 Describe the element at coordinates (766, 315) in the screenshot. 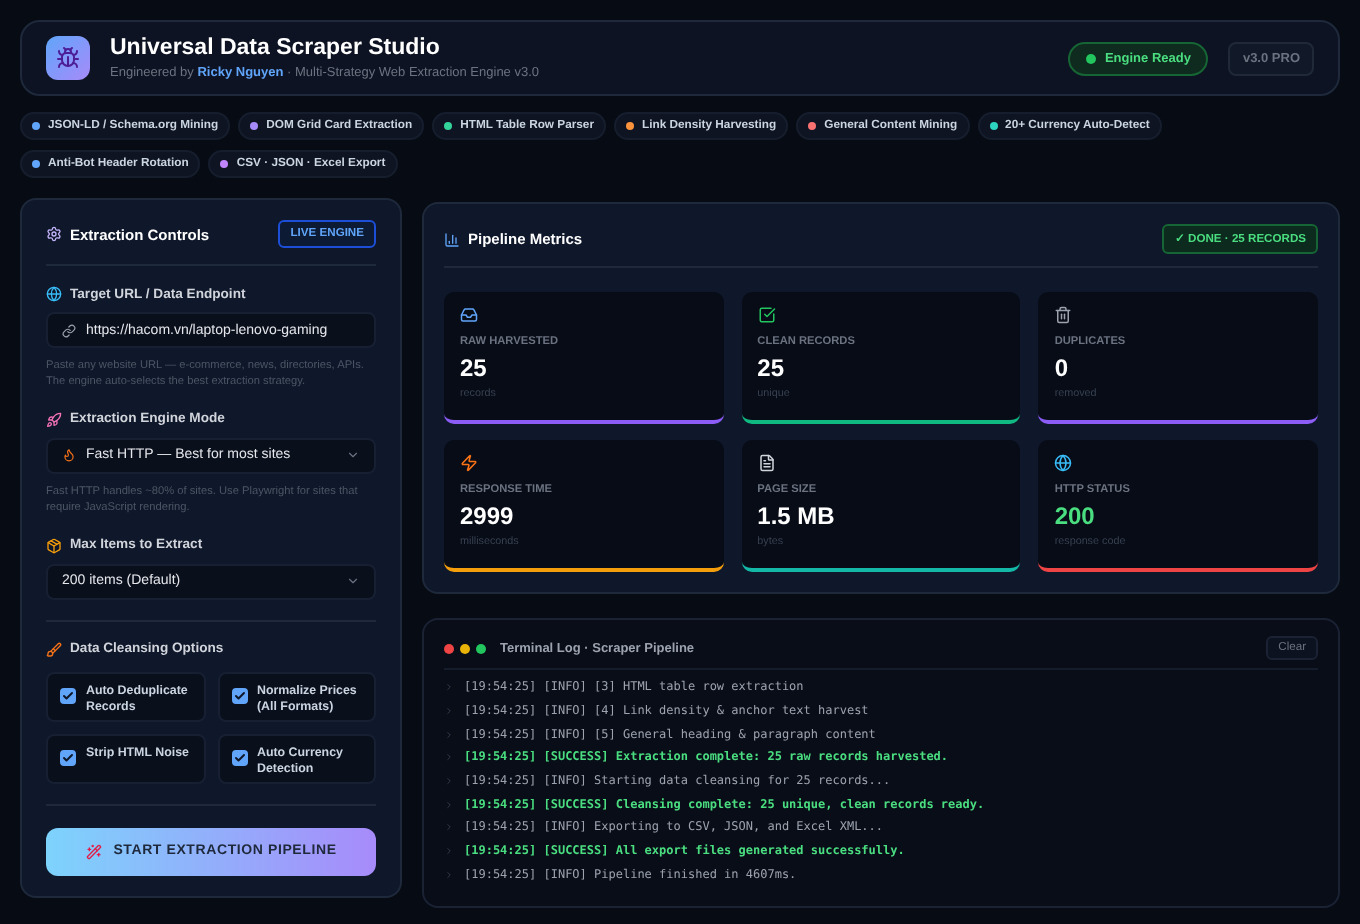

I see `checkbox-icon` at that location.